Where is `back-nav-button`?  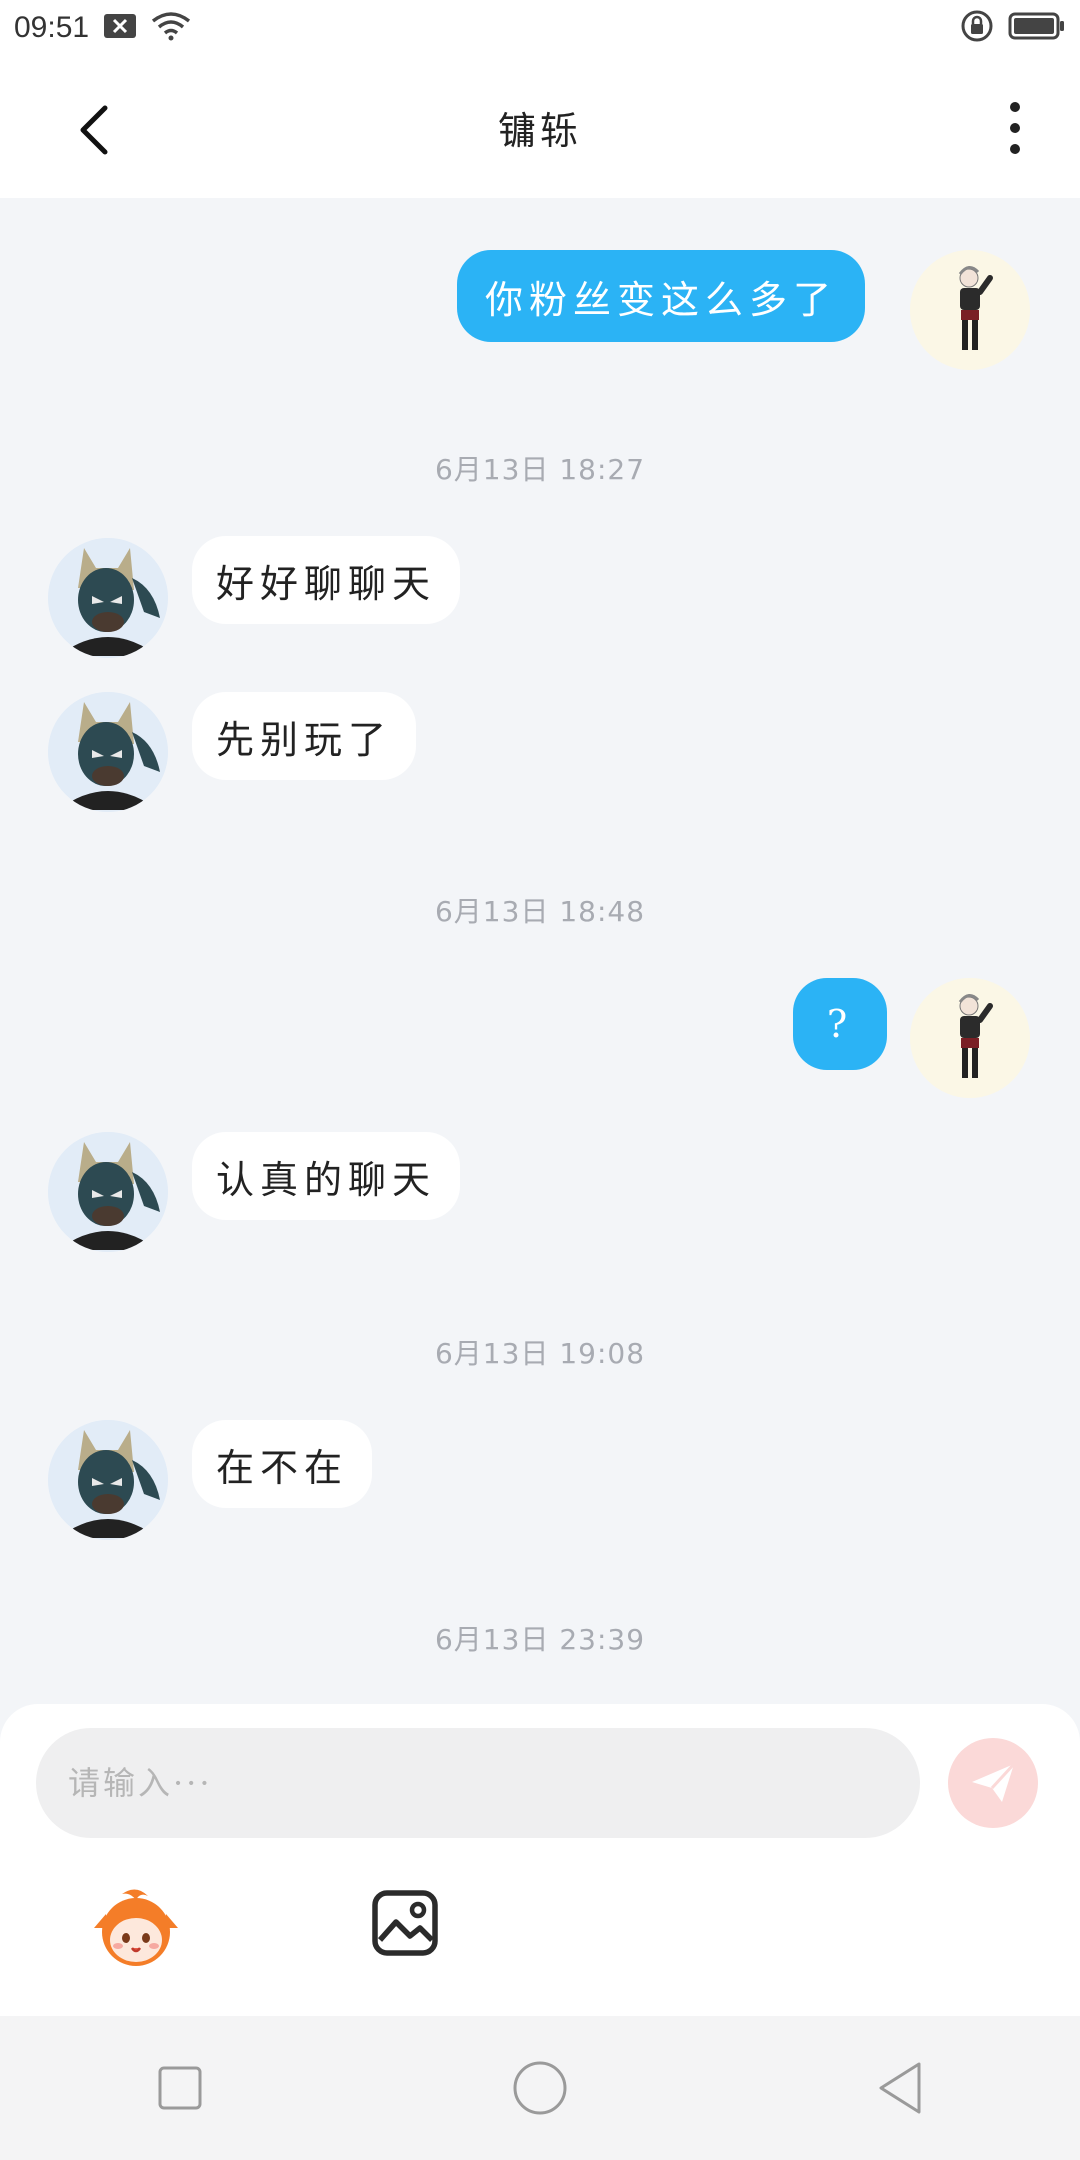
back-nav-button is located at coordinates (900, 2088).